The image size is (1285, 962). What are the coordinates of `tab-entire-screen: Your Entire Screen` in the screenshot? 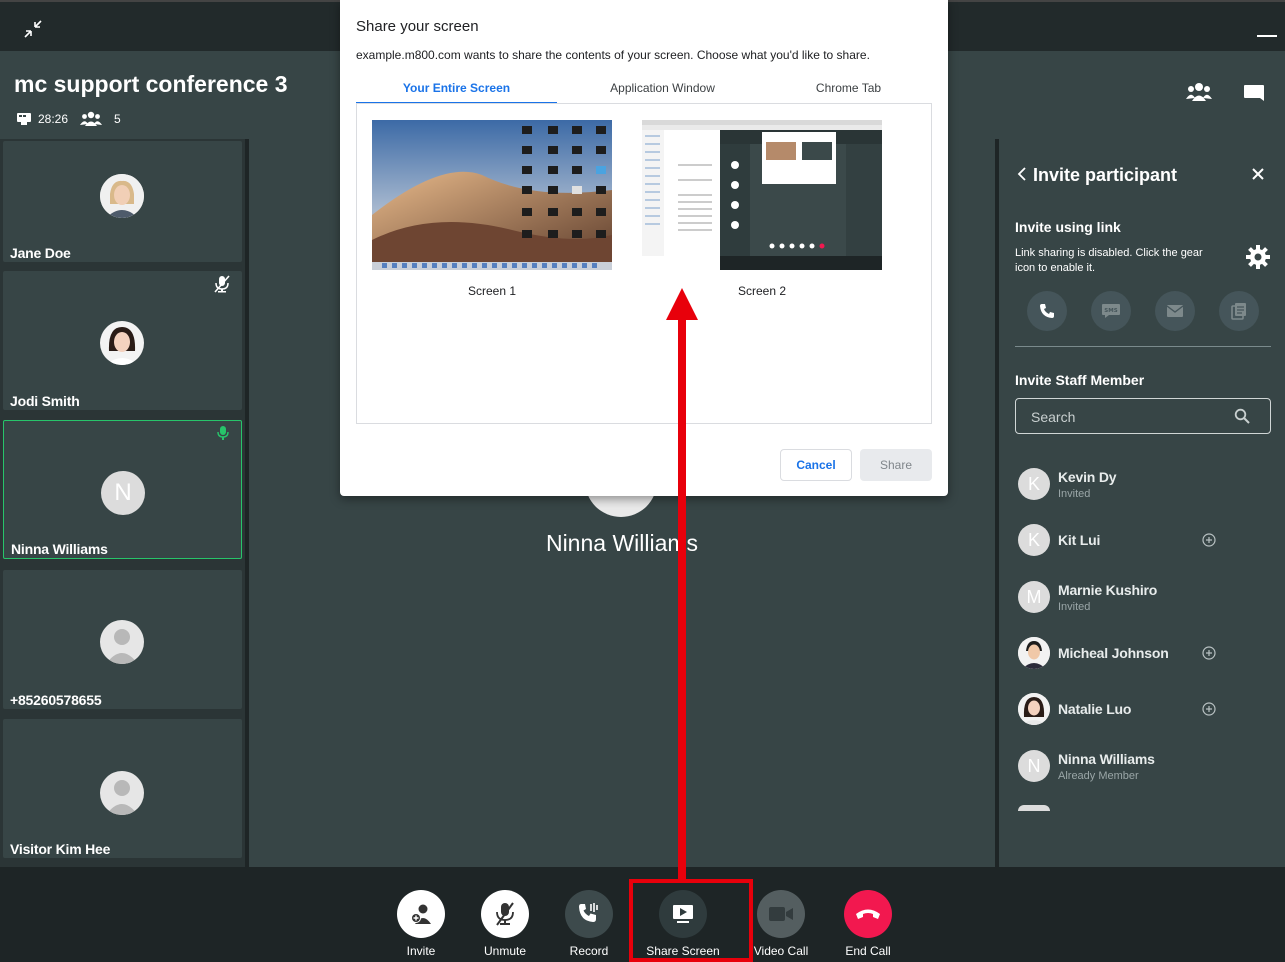 It's located at (456, 88).